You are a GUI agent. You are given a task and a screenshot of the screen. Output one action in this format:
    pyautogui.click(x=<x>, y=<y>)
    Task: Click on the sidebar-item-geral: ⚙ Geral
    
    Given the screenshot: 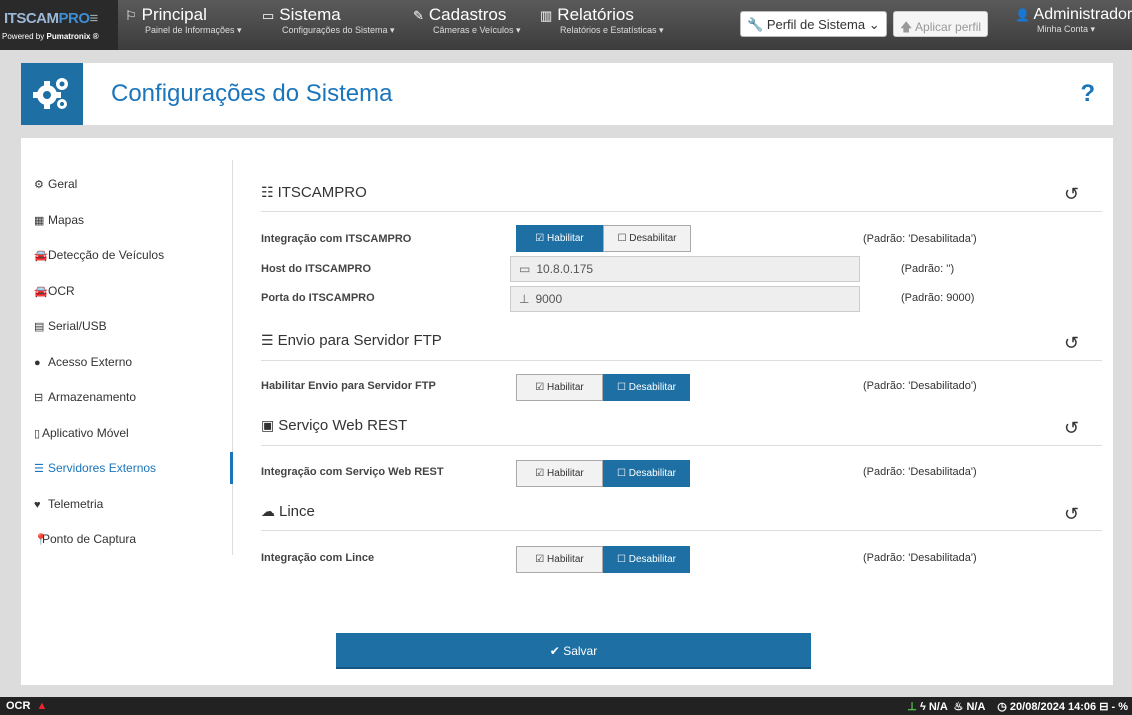 What is the action you would take?
    pyautogui.click(x=55, y=184)
    